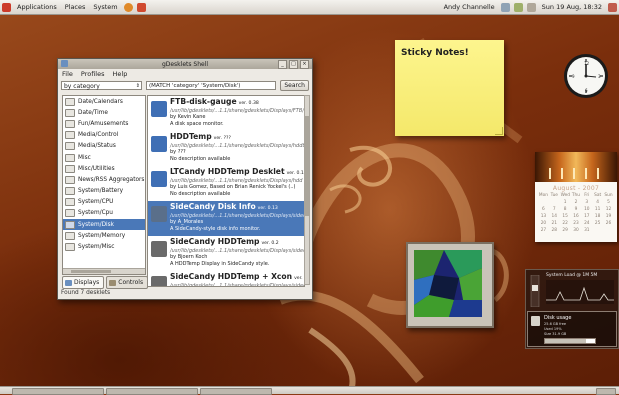 Image resolution: width=619 pixels, height=395 pixels. What do you see at coordinates (554, 216) in the screenshot?
I see `calendar-day: 14` at bounding box center [554, 216].